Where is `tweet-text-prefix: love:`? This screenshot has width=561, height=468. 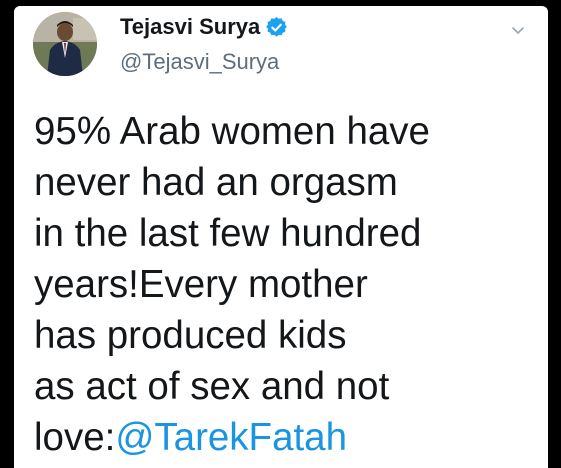 tweet-text-prefix: love: is located at coordinates (75, 437).